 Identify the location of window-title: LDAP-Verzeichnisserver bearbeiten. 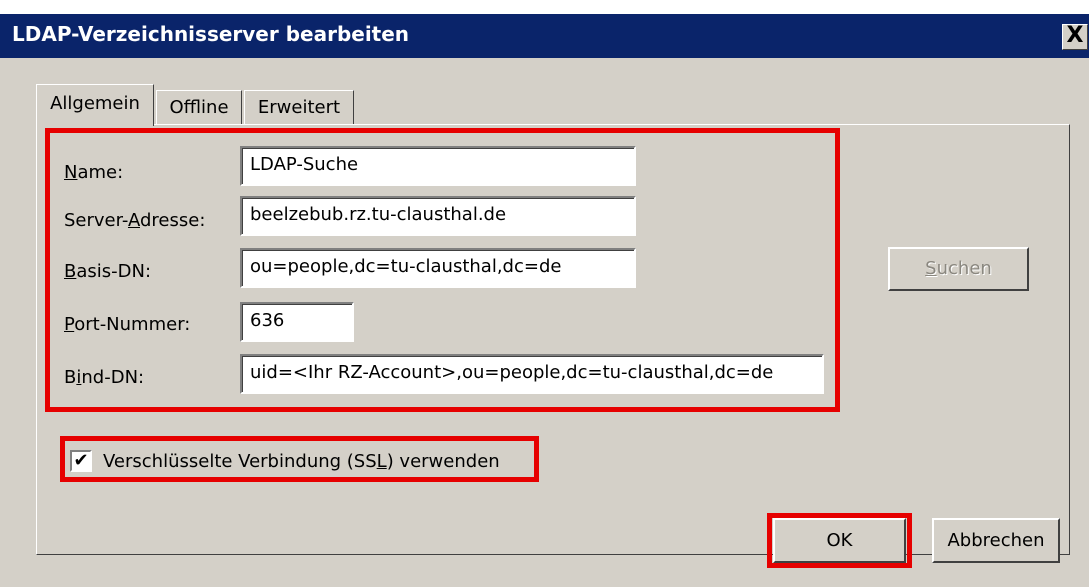
(211, 34).